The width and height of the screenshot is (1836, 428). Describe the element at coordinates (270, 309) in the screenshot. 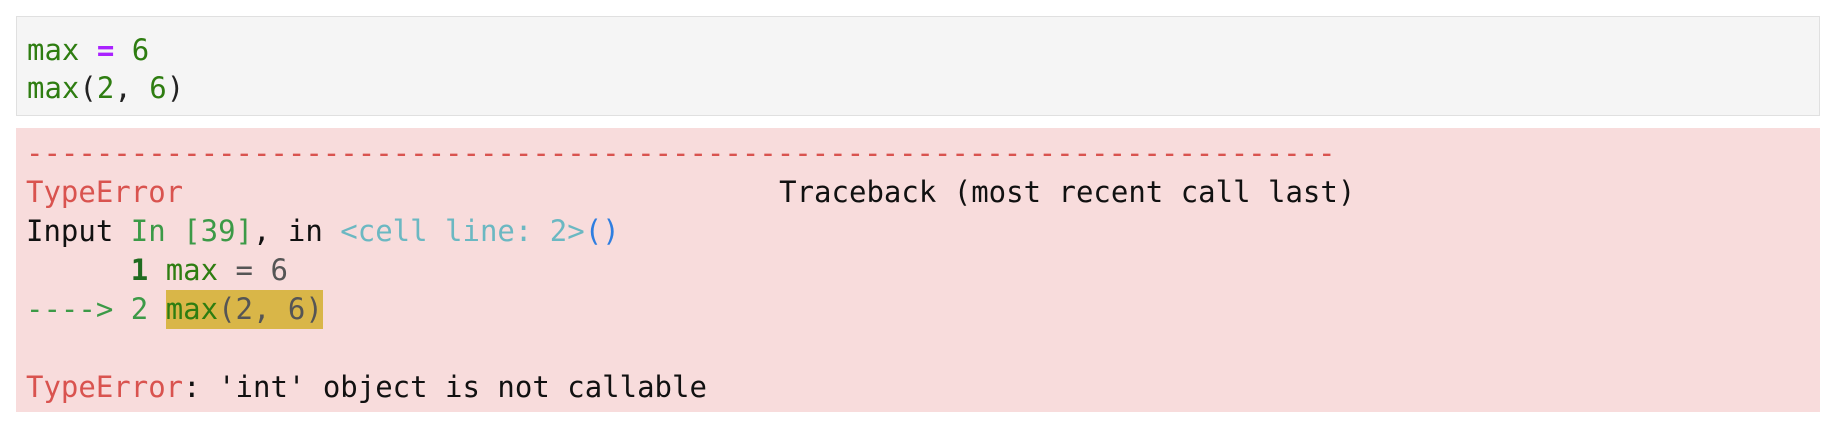

I see `highlighted-args: (2, 6)` at that location.